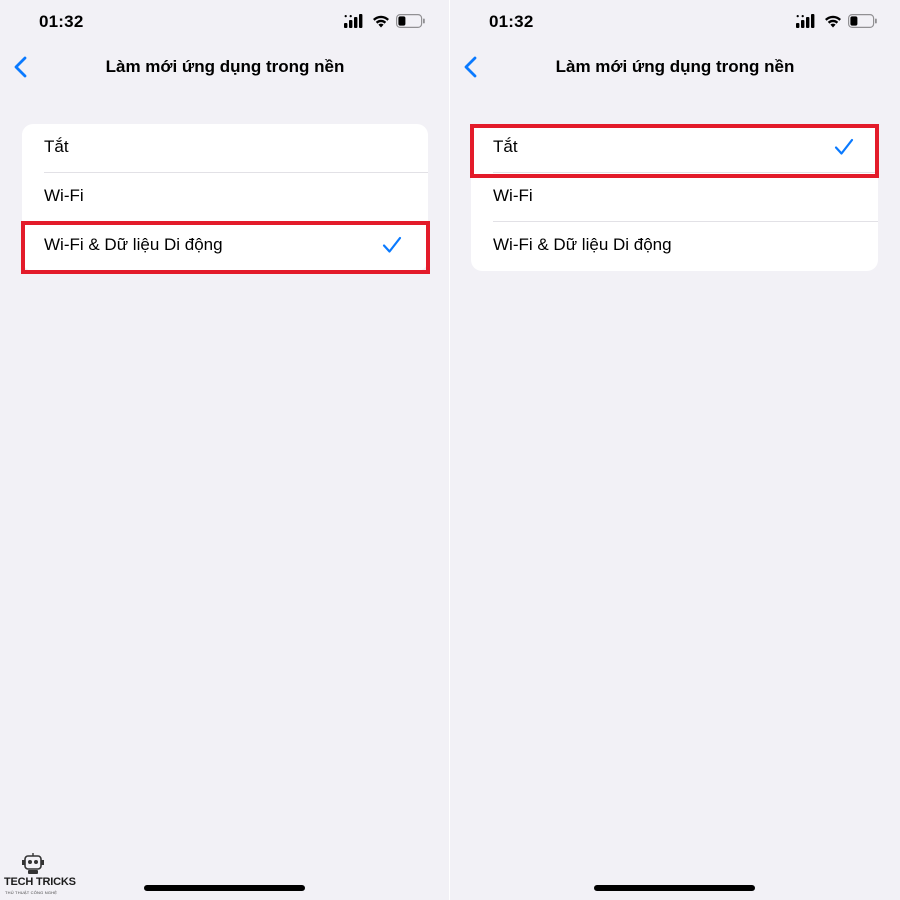 This screenshot has height=900, width=900. Describe the element at coordinates (31, 892) in the screenshot. I see `watermark-subtitle: THỦ THUẬT CÔNG NGHỆ` at that location.